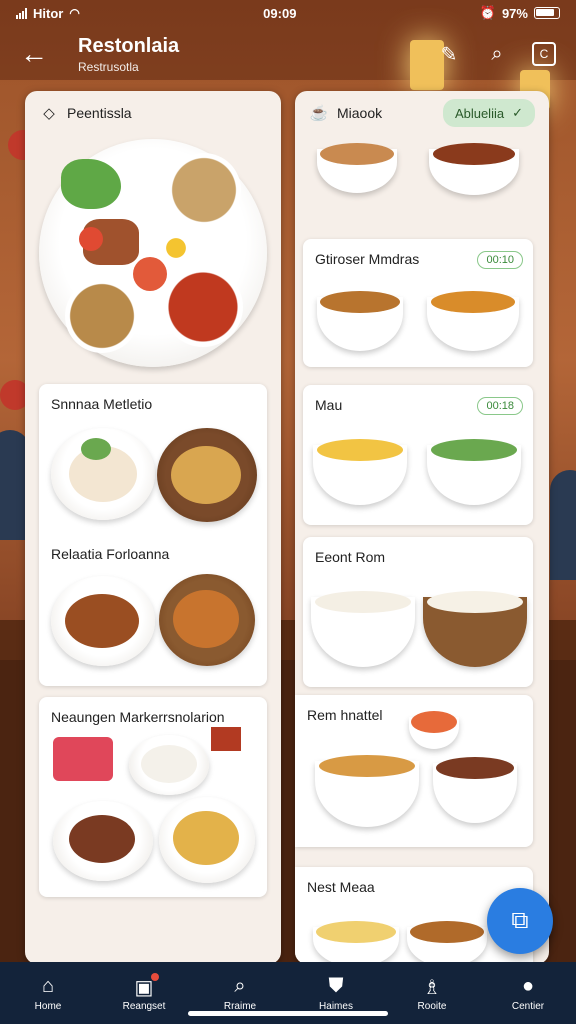  What do you see at coordinates (360, 113) in the screenshot?
I see `right-panel-title: Miaook` at bounding box center [360, 113].